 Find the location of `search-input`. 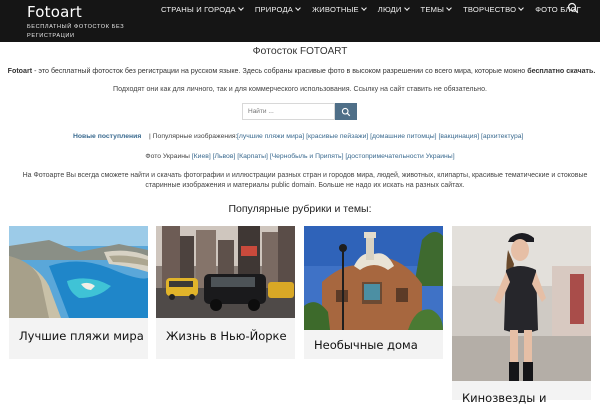

search-input is located at coordinates (288, 111).